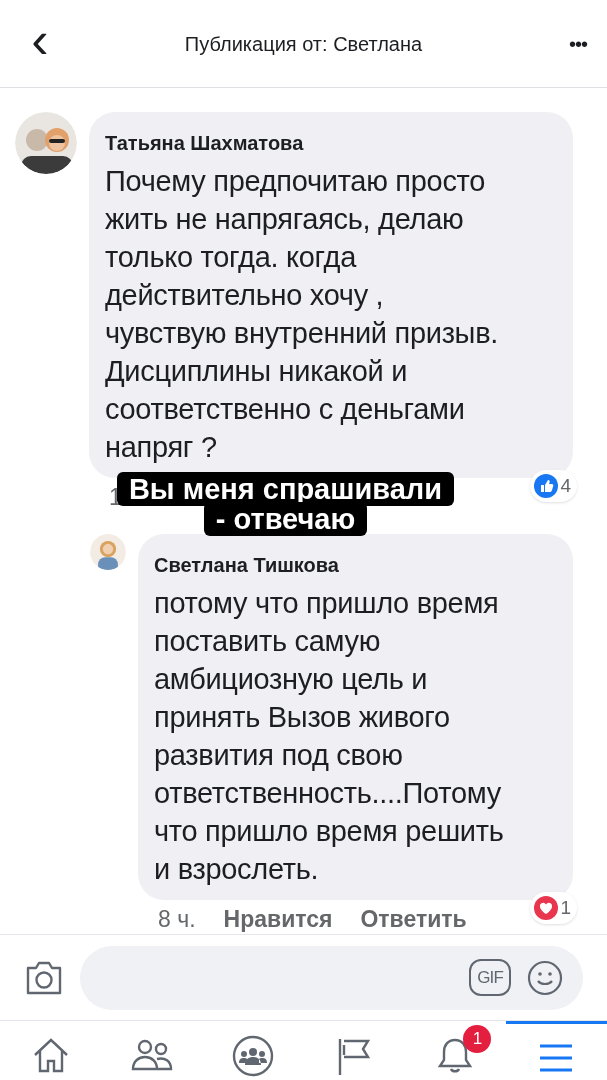  What do you see at coordinates (490, 977) in the screenshot?
I see `gif-button: GIF` at bounding box center [490, 977].